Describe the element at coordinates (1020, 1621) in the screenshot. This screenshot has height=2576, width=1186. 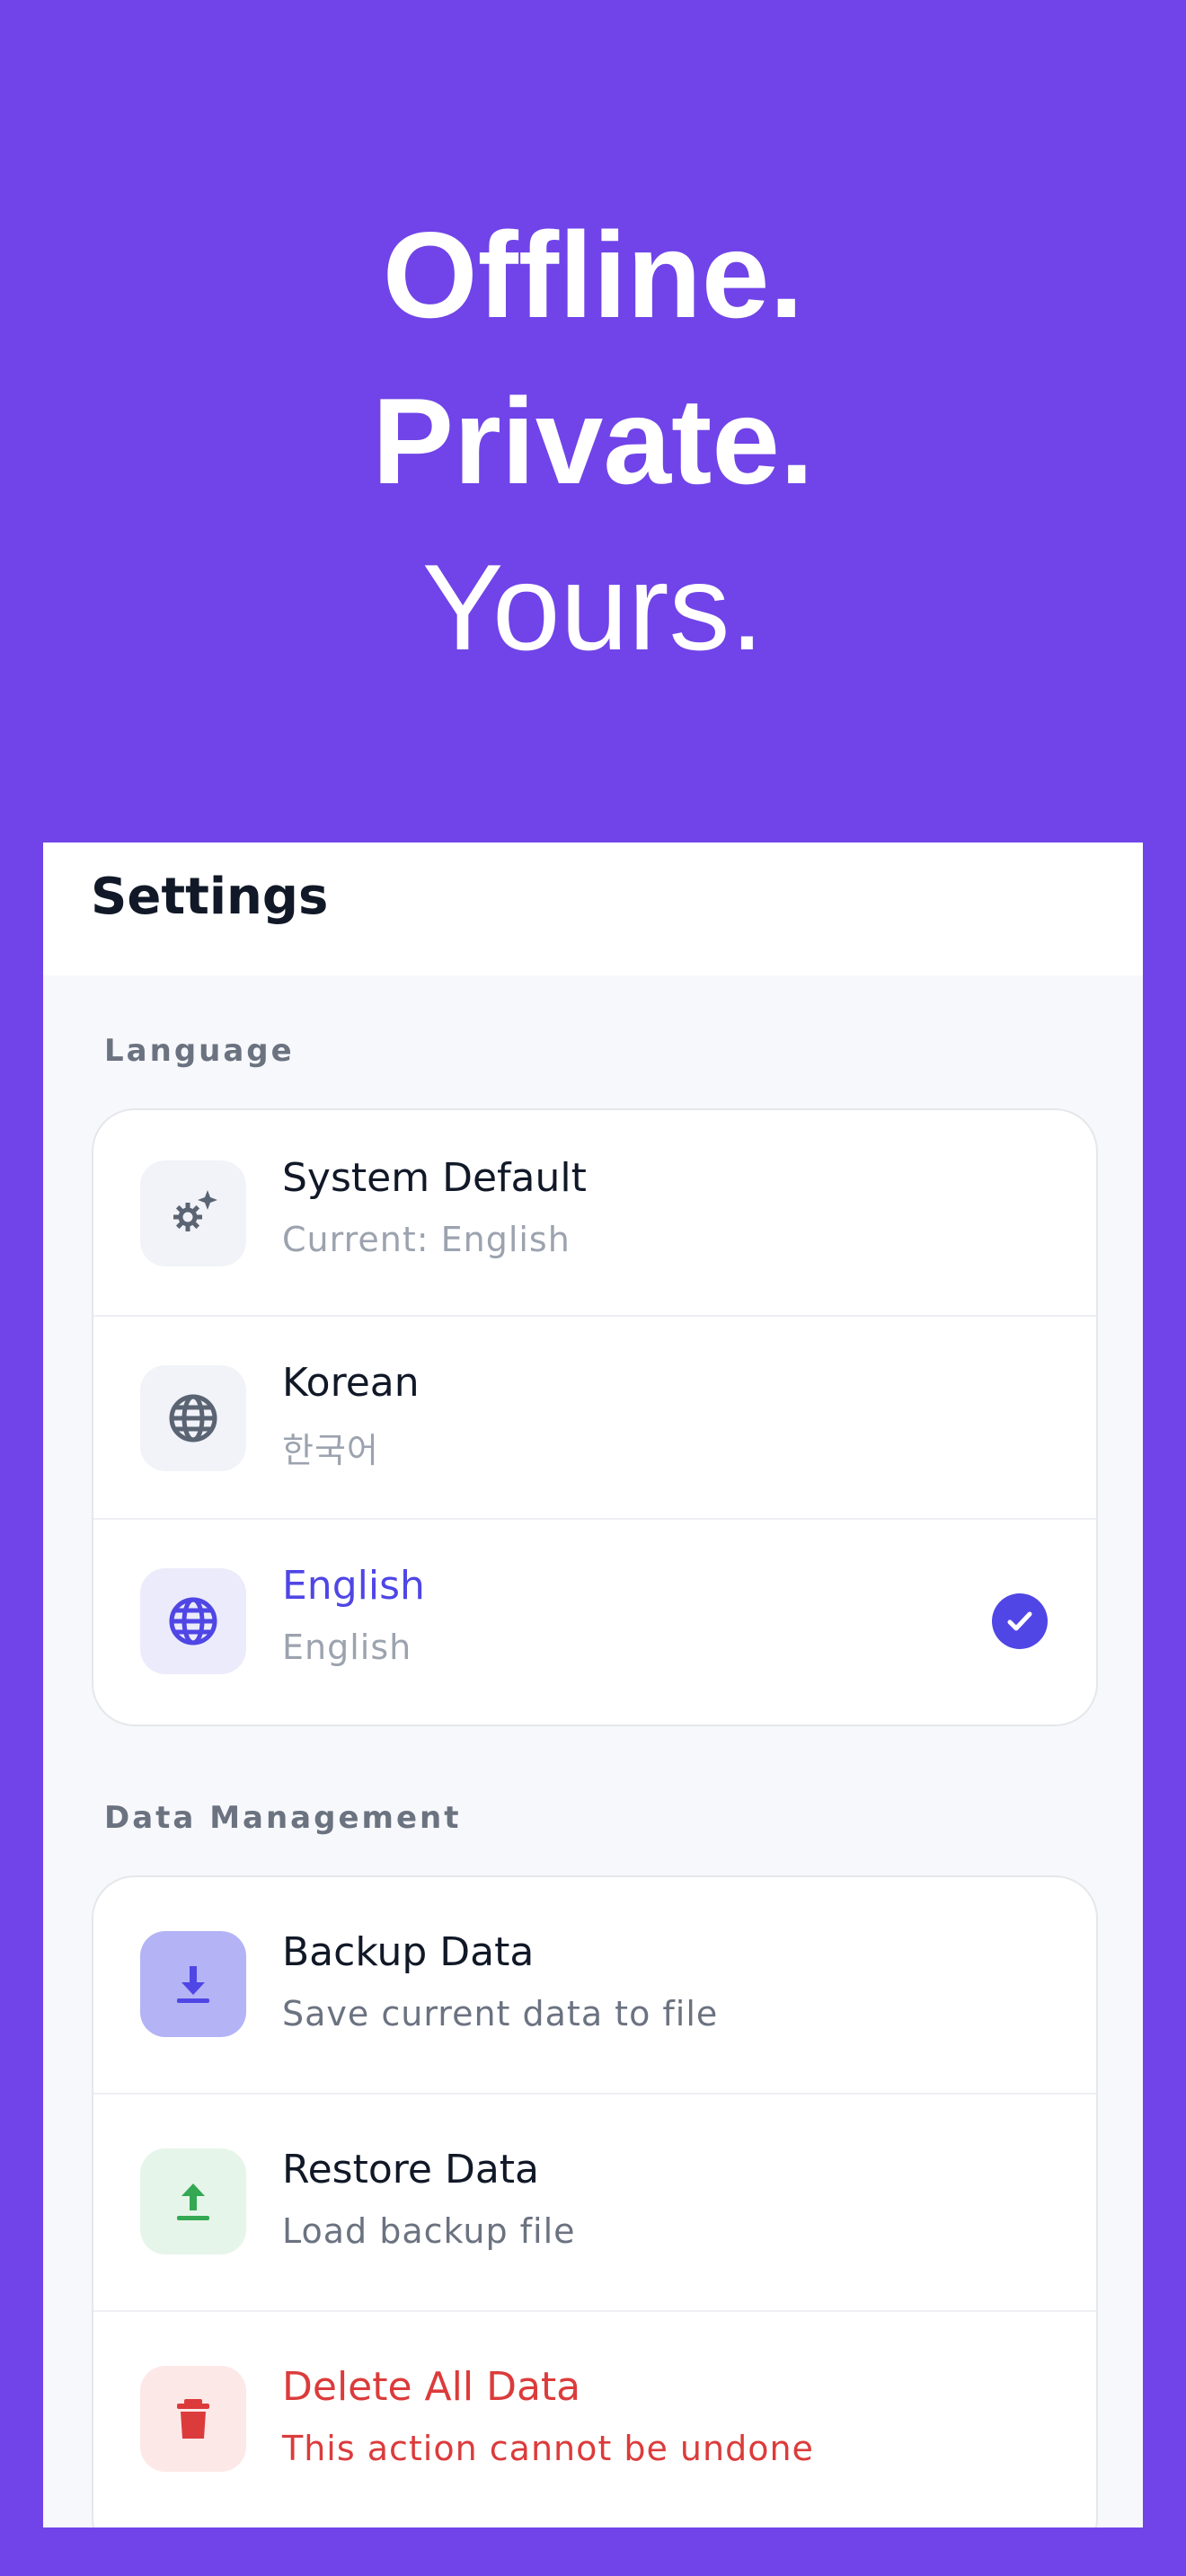
I see `selected-check-icon` at that location.